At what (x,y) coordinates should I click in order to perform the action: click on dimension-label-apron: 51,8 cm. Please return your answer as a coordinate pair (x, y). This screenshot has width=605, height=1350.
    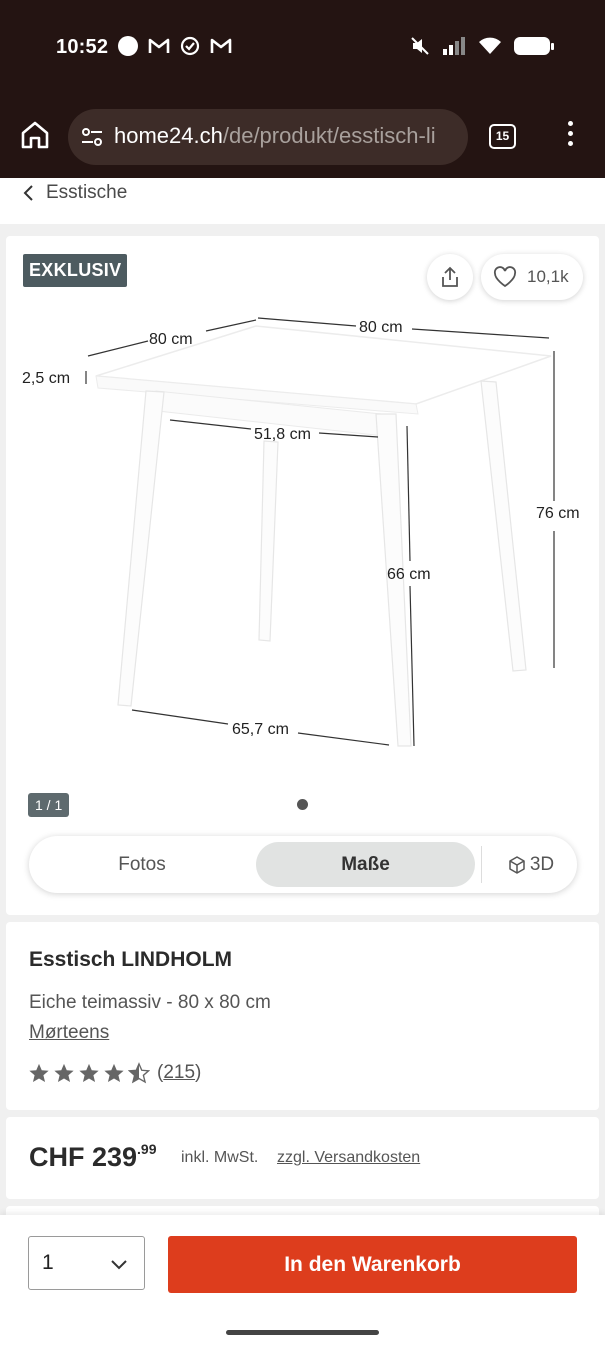
    Looking at the image, I should click on (282, 434).